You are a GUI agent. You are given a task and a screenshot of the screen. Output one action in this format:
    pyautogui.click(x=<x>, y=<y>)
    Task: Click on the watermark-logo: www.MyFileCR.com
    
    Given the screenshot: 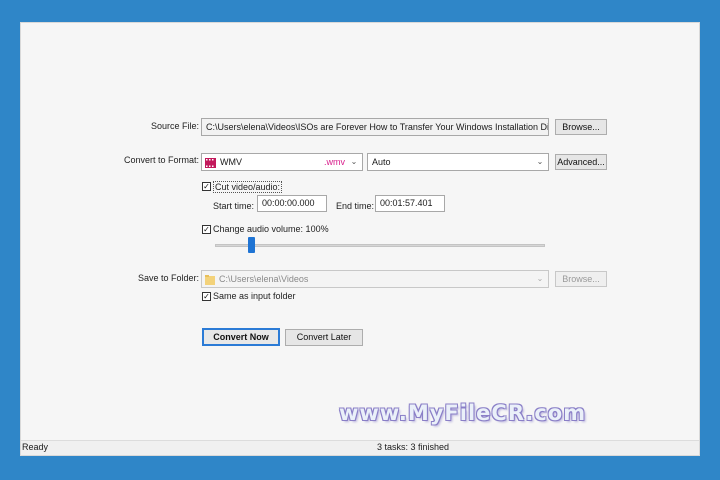 What is the action you would take?
    pyautogui.click(x=463, y=413)
    